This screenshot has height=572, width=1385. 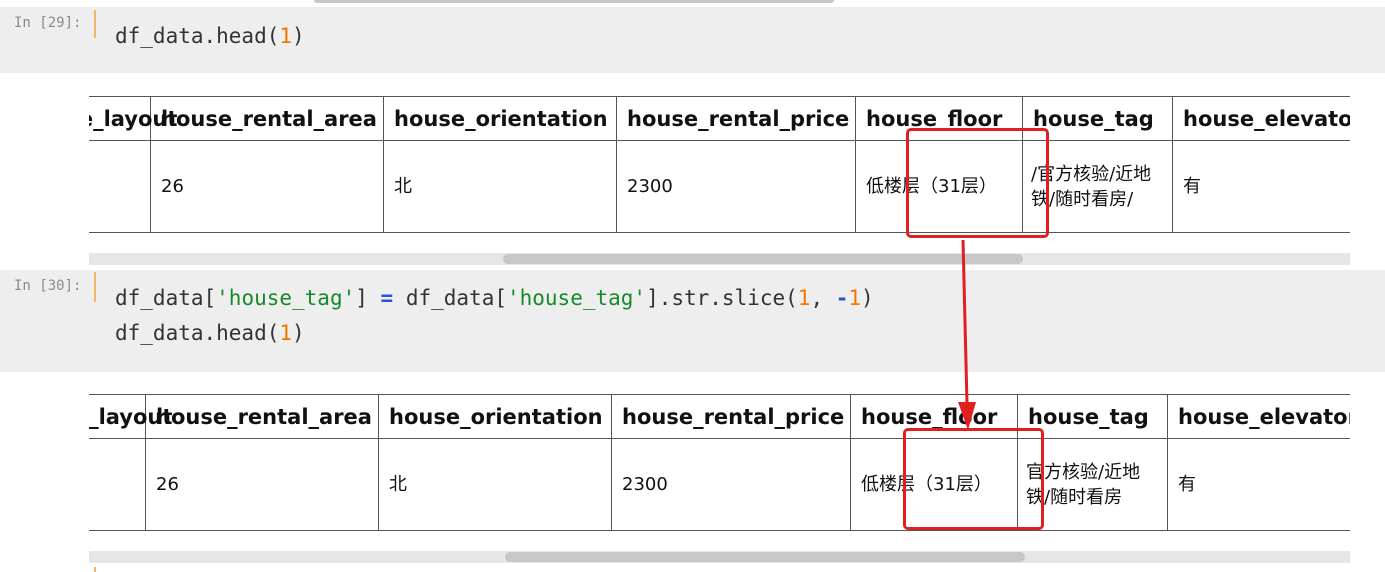 I want to click on code-token: -, so click(x=842, y=298).